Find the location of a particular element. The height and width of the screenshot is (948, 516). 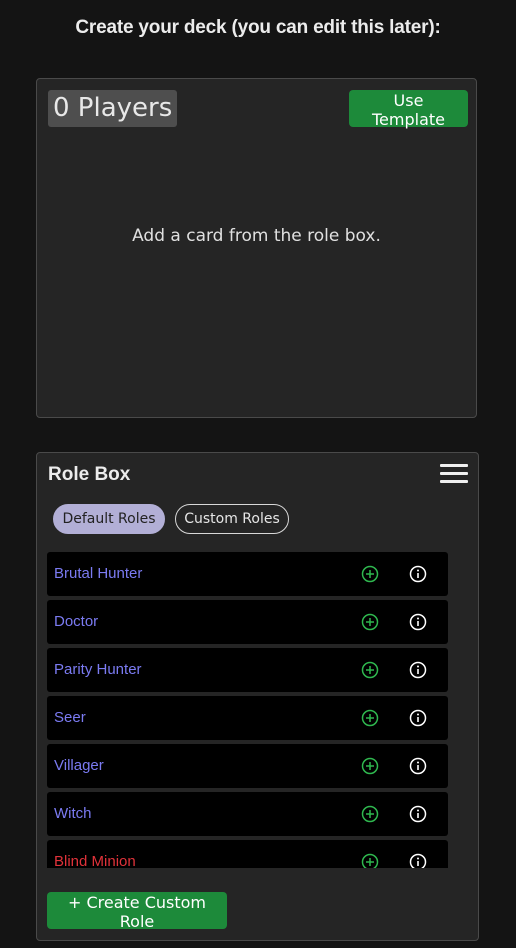

role-name: Brutal Hunter is located at coordinates (98, 573).